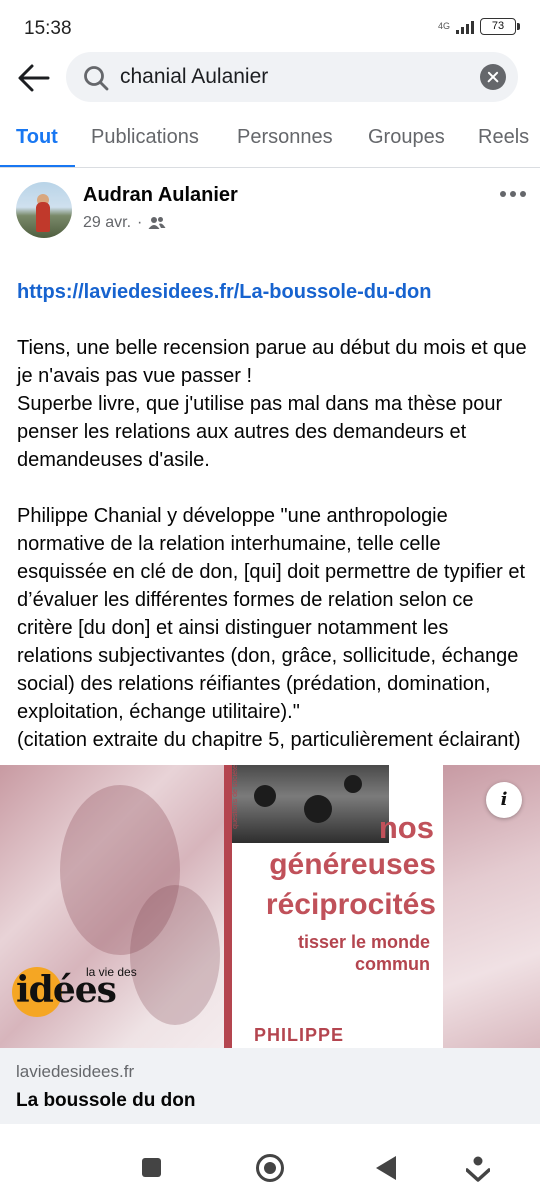 This screenshot has height=1200, width=540. What do you see at coordinates (493, 77) in the screenshot?
I see `clear-search-button` at bounding box center [493, 77].